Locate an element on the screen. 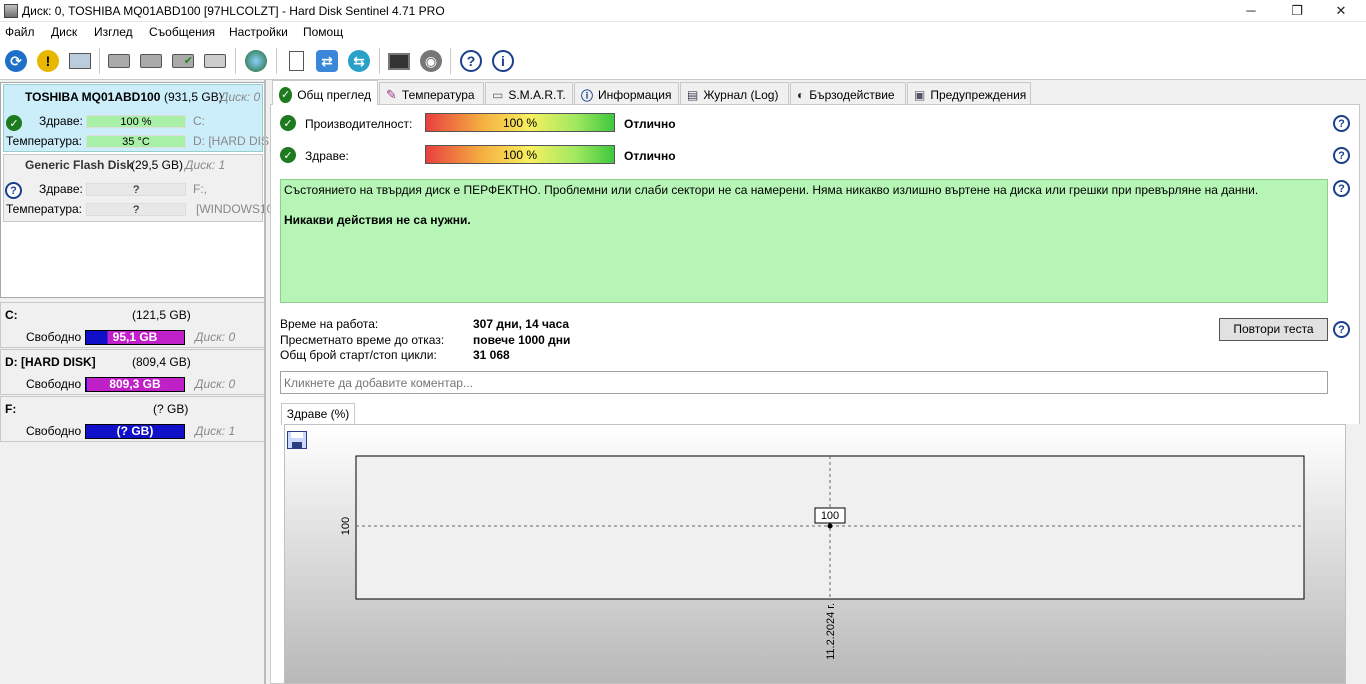 This screenshot has width=1366, height=684. menu-messages: Съобщения is located at coordinates (182, 32).